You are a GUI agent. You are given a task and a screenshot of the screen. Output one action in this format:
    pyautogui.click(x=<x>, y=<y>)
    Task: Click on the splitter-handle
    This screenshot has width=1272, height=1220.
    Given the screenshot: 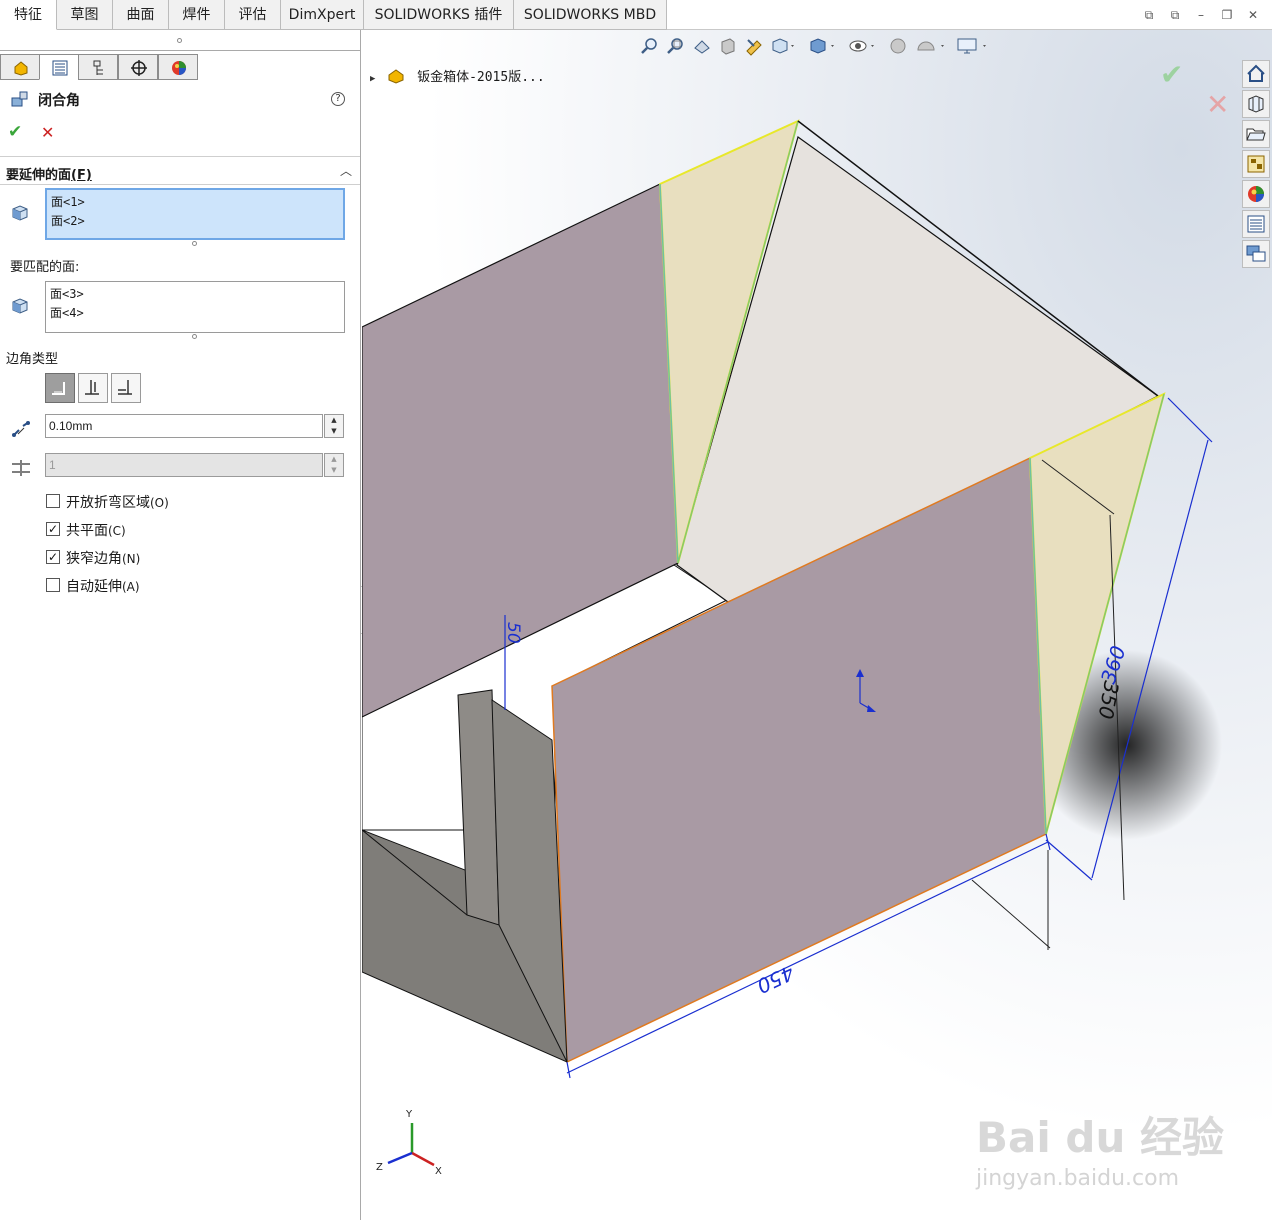 What is the action you would take?
    pyautogui.click(x=179, y=40)
    